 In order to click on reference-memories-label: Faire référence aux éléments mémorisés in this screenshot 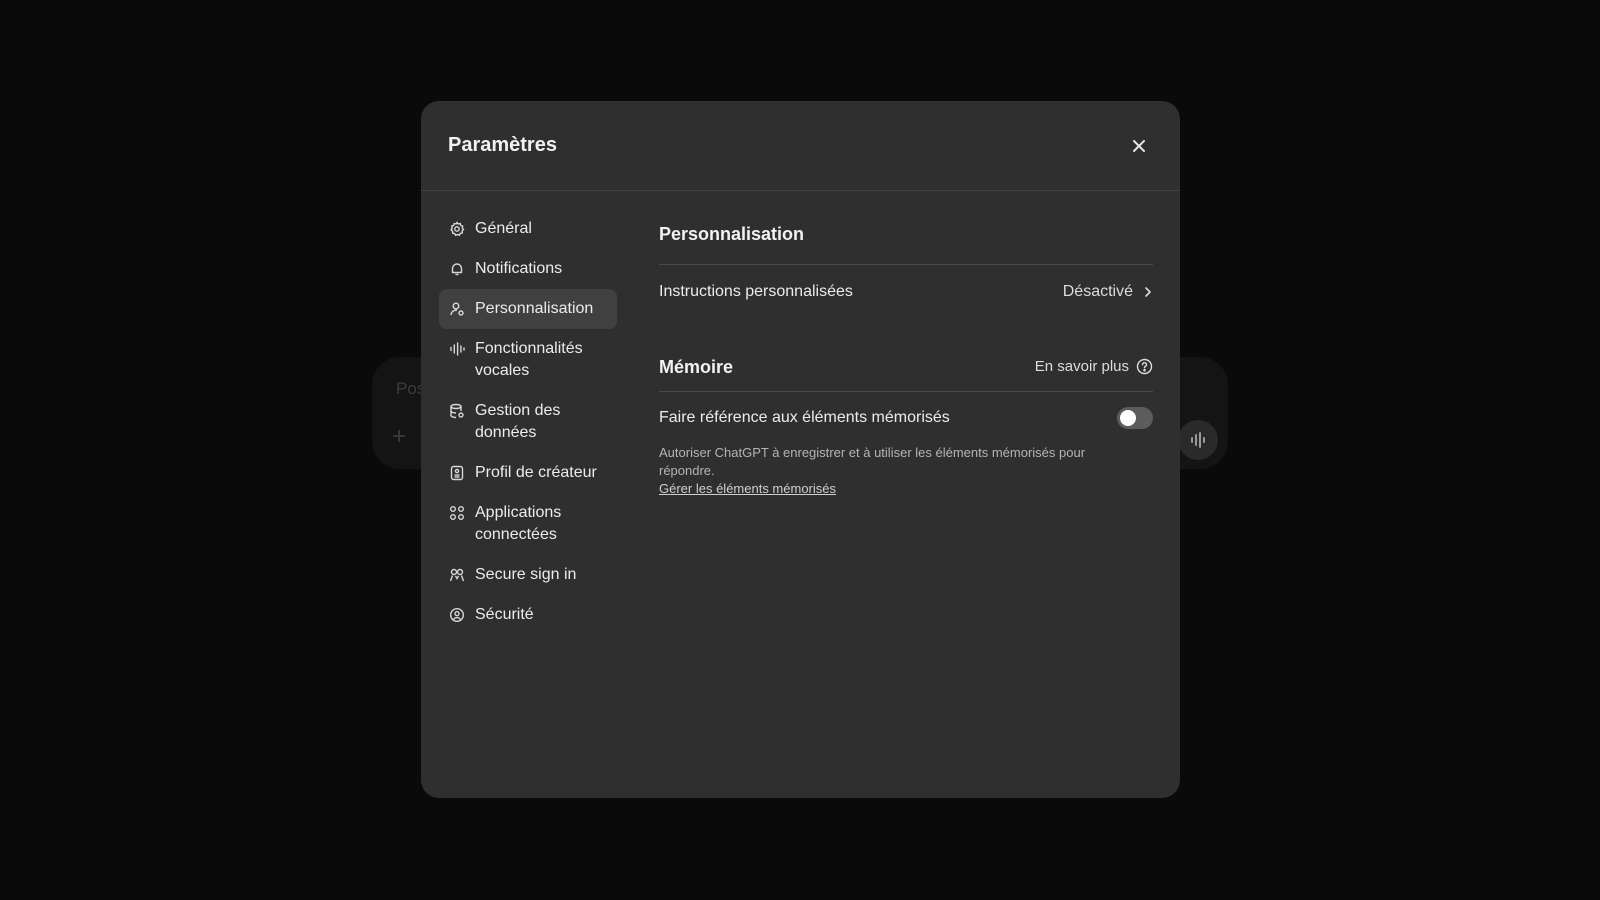, I will do `click(804, 417)`.